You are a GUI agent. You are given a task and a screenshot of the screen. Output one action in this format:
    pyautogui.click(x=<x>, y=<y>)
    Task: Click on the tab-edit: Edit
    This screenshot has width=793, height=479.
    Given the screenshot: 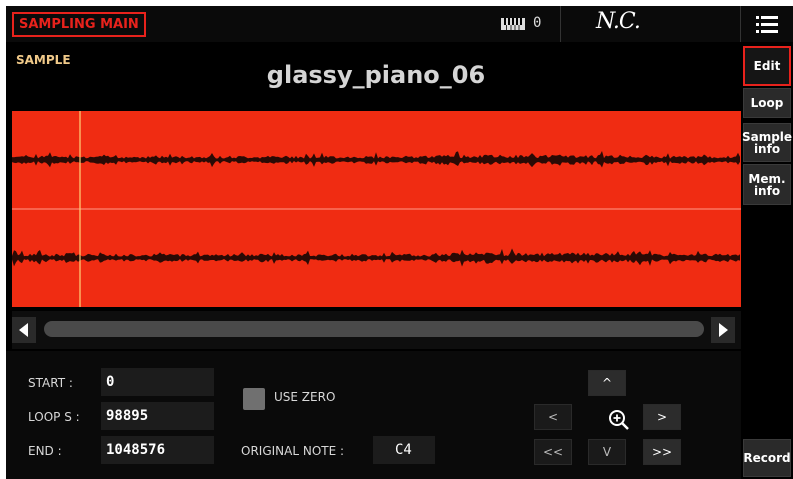 What is the action you would take?
    pyautogui.click(x=767, y=66)
    